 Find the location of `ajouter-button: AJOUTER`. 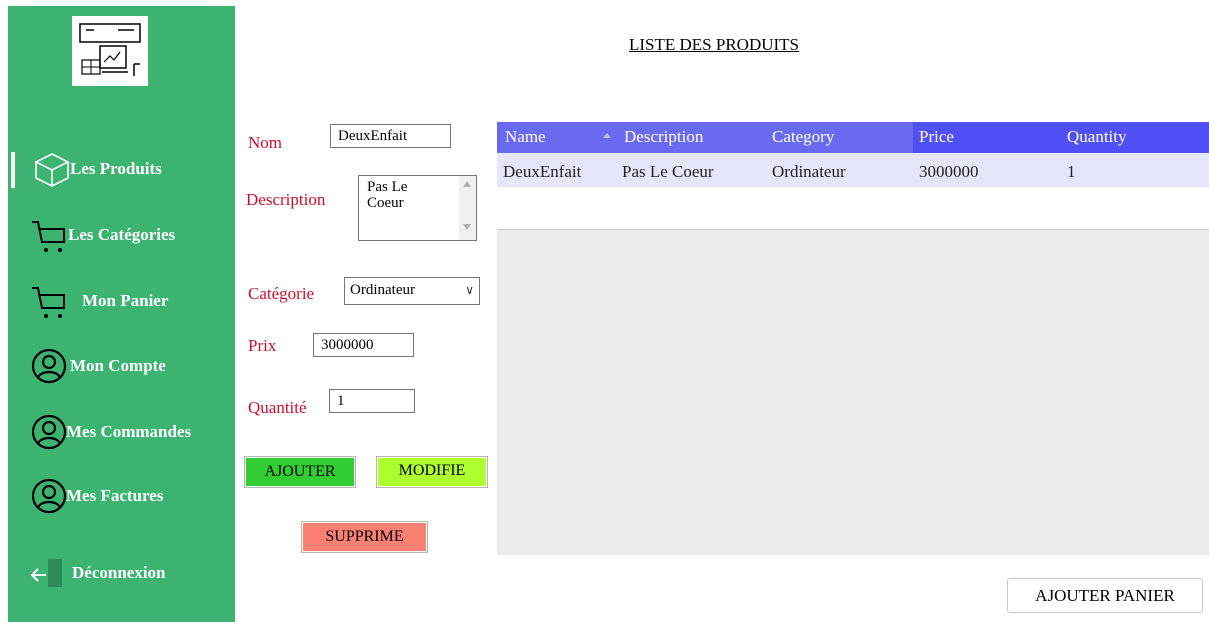

ajouter-button: AJOUTER is located at coordinates (300, 472).